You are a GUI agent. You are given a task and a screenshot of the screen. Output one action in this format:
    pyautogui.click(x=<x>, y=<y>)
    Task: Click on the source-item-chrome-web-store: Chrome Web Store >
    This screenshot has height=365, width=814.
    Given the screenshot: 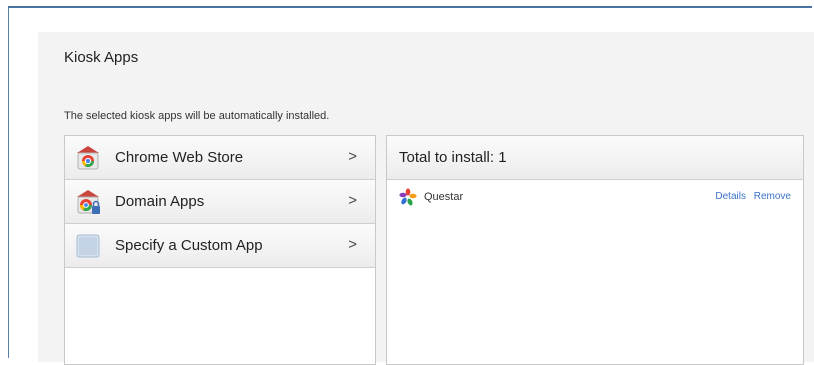 What is the action you would take?
    pyautogui.click(x=220, y=158)
    